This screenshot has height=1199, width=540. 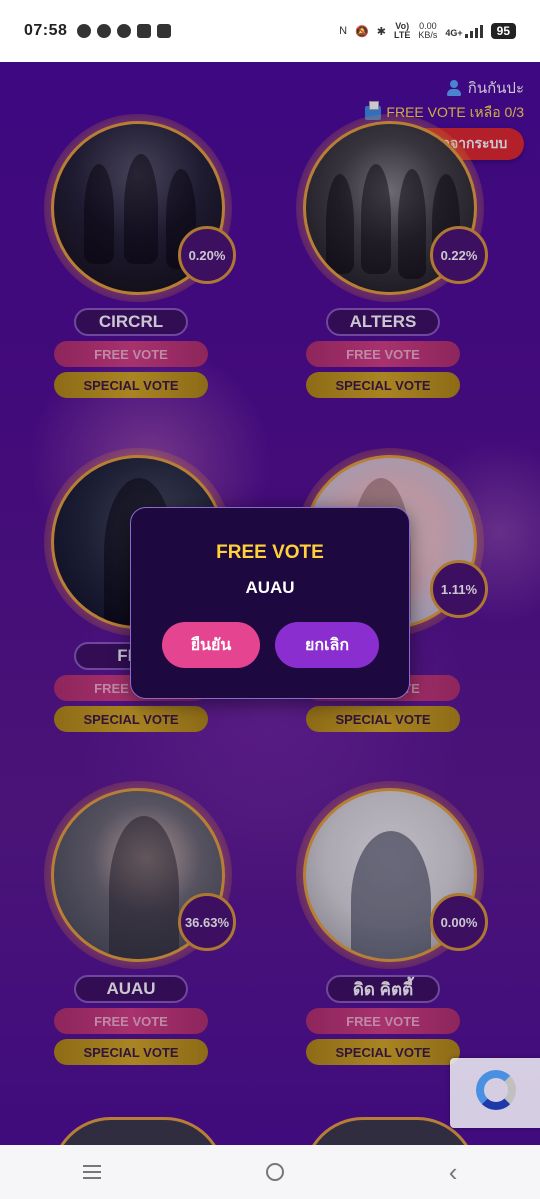 I want to click on artist-name: AUAU, so click(x=131, y=989).